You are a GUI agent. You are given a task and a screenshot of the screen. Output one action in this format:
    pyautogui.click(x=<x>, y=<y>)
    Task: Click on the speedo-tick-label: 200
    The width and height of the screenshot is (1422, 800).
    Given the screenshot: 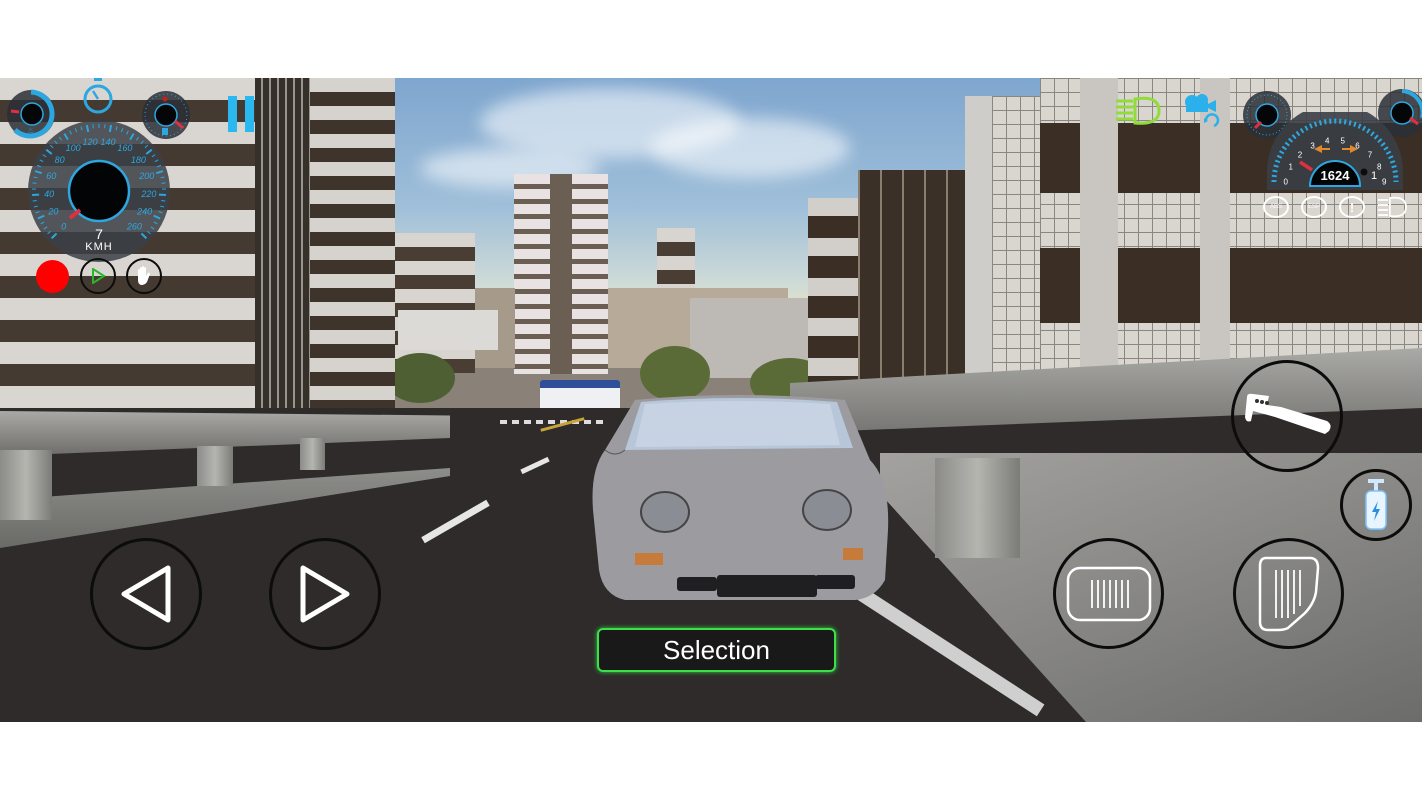 What is the action you would take?
    pyautogui.click(x=146, y=176)
    